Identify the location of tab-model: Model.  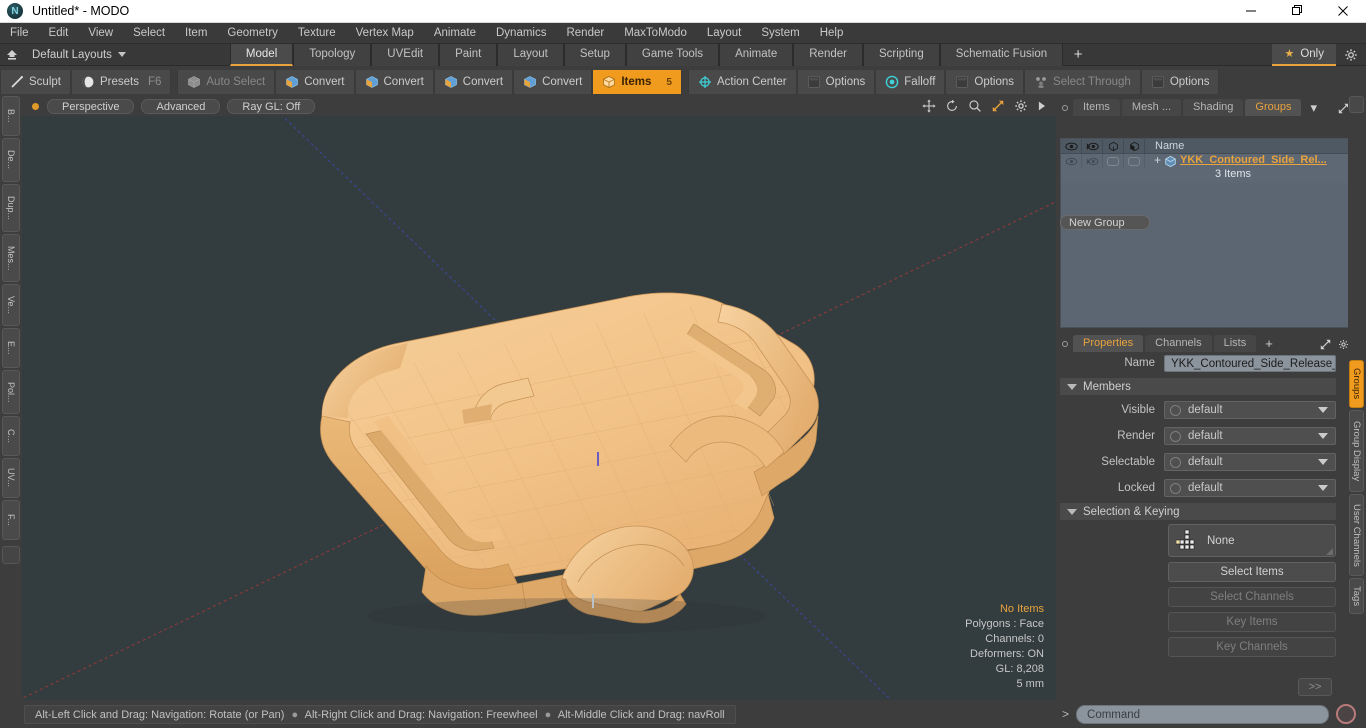
(261, 54).